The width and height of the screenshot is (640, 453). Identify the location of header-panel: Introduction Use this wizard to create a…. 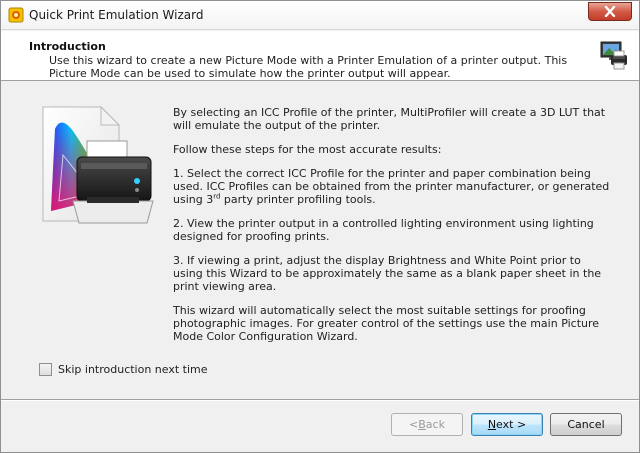
(320, 56).